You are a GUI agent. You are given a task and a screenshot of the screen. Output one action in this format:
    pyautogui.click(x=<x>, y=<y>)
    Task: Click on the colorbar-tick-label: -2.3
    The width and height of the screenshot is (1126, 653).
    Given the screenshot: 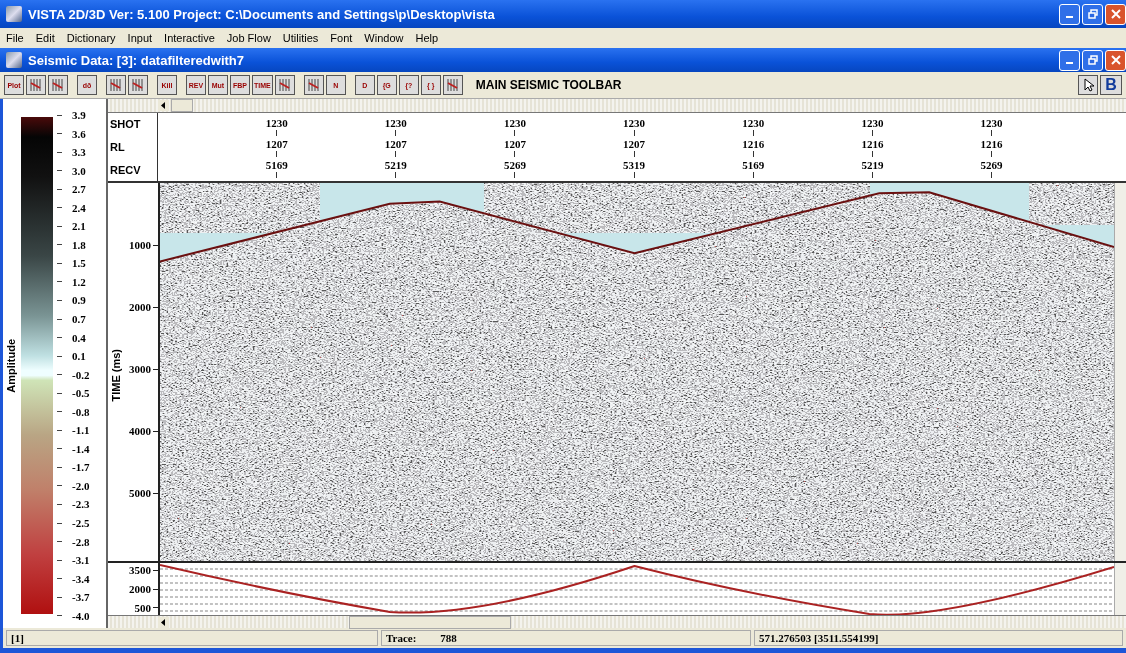 What is the action you would take?
    pyautogui.click(x=81, y=504)
    